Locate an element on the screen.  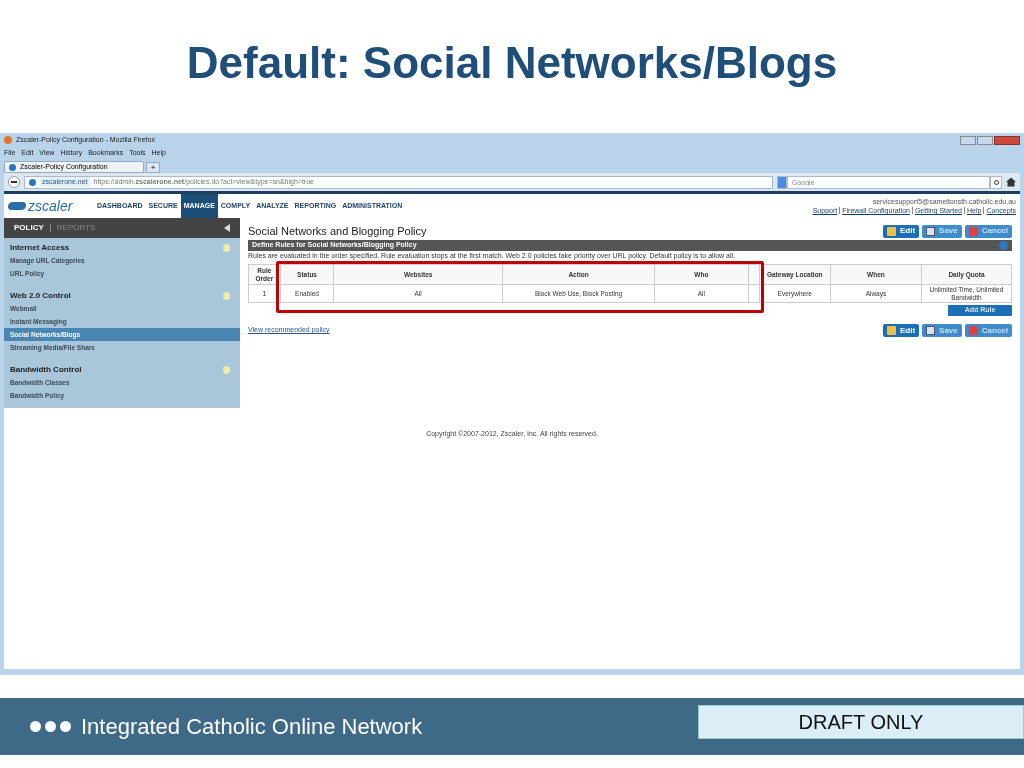
slide-title: Default: Social Networks/Blogs is located at coordinates (512, 62).